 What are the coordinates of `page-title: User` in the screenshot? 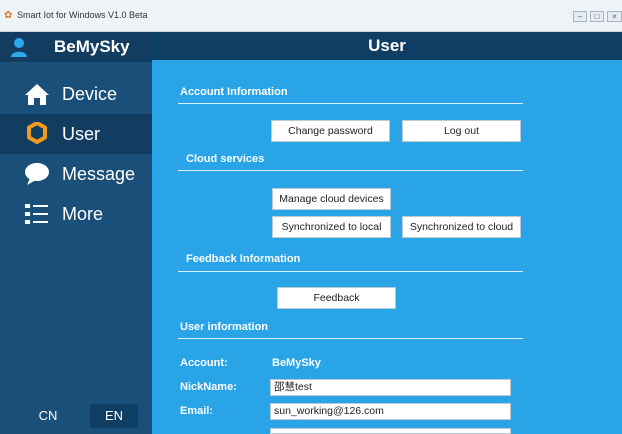 It's located at (387, 45).